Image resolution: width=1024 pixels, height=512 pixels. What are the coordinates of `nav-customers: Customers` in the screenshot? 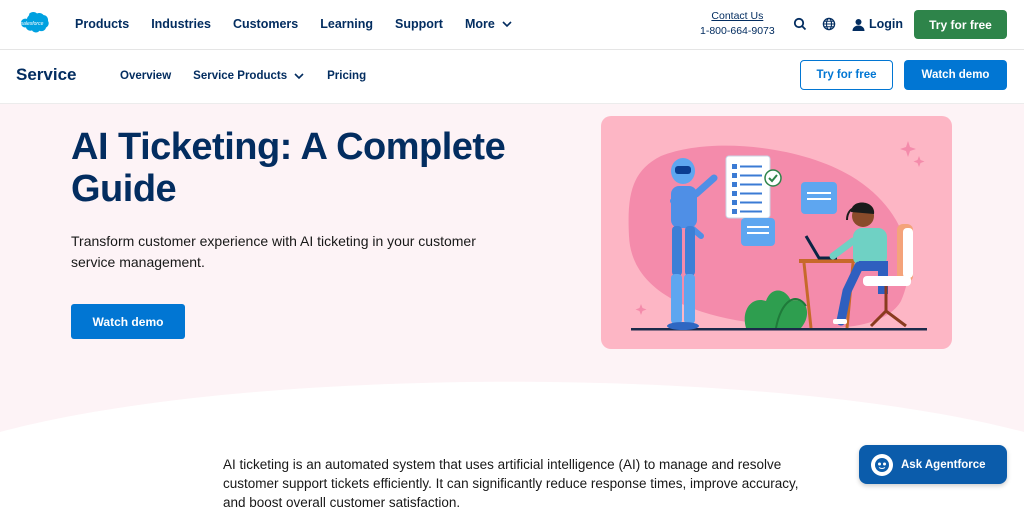 It's located at (265, 24).